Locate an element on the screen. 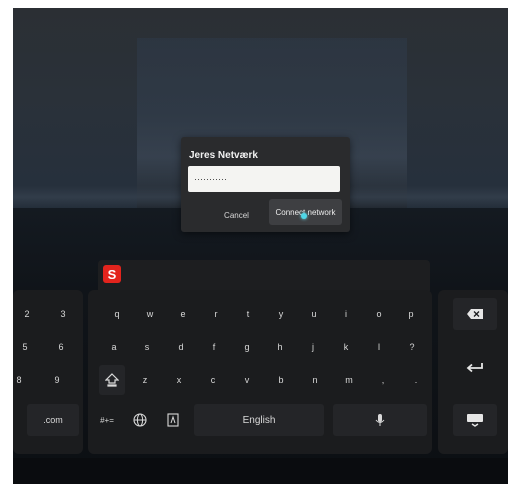 The height and width of the screenshot is (488, 514). key-8: 8 is located at coordinates (22, 380).